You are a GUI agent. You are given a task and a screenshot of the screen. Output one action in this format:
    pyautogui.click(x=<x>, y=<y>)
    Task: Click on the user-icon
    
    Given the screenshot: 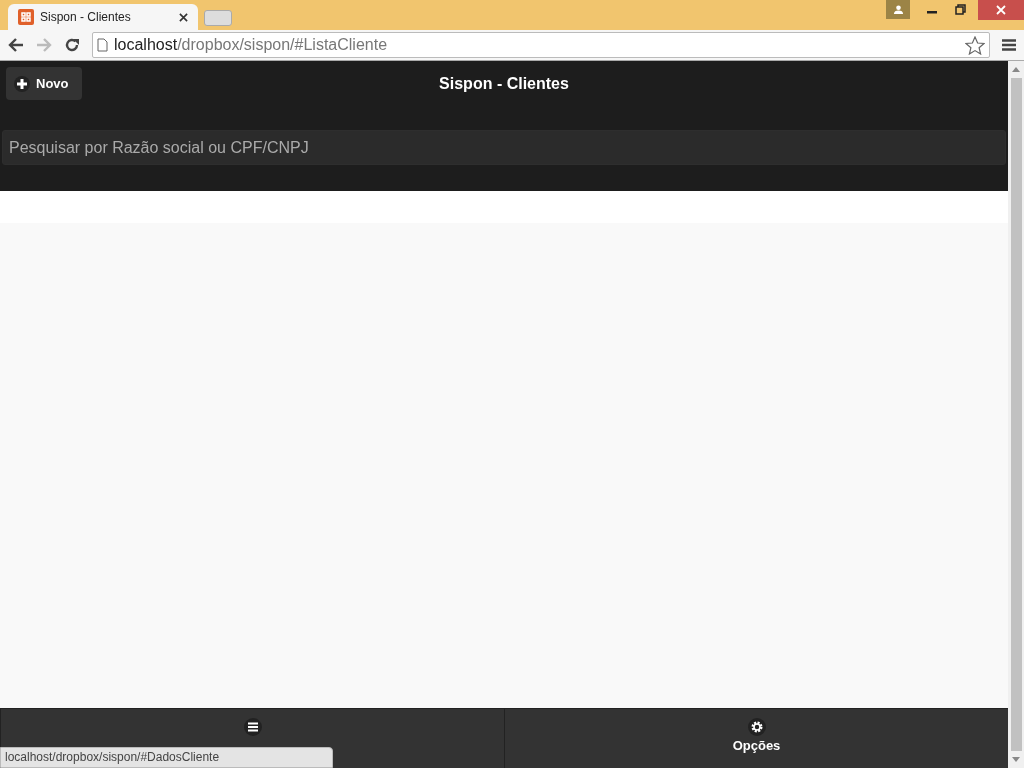 What is the action you would take?
    pyautogui.click(x=898, y=9)
    